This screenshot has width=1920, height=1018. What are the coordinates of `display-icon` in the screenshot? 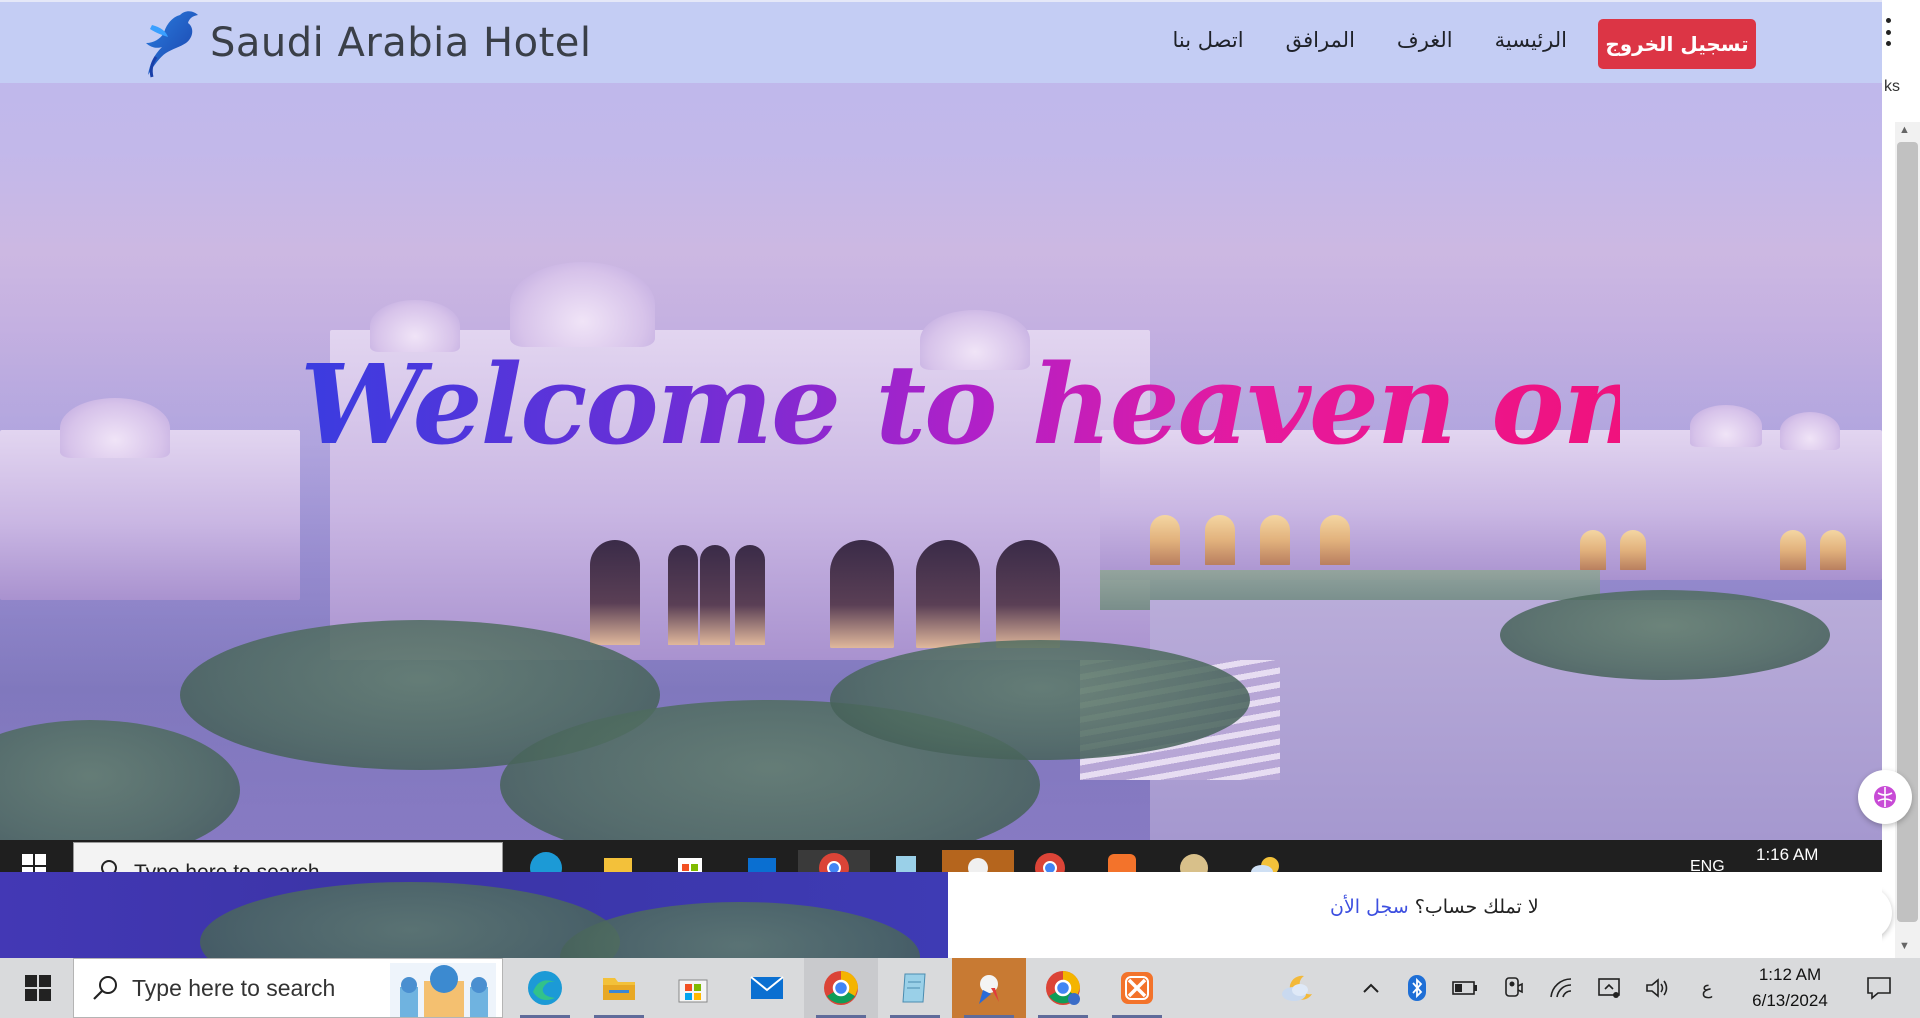 It's located at (1609, 988).